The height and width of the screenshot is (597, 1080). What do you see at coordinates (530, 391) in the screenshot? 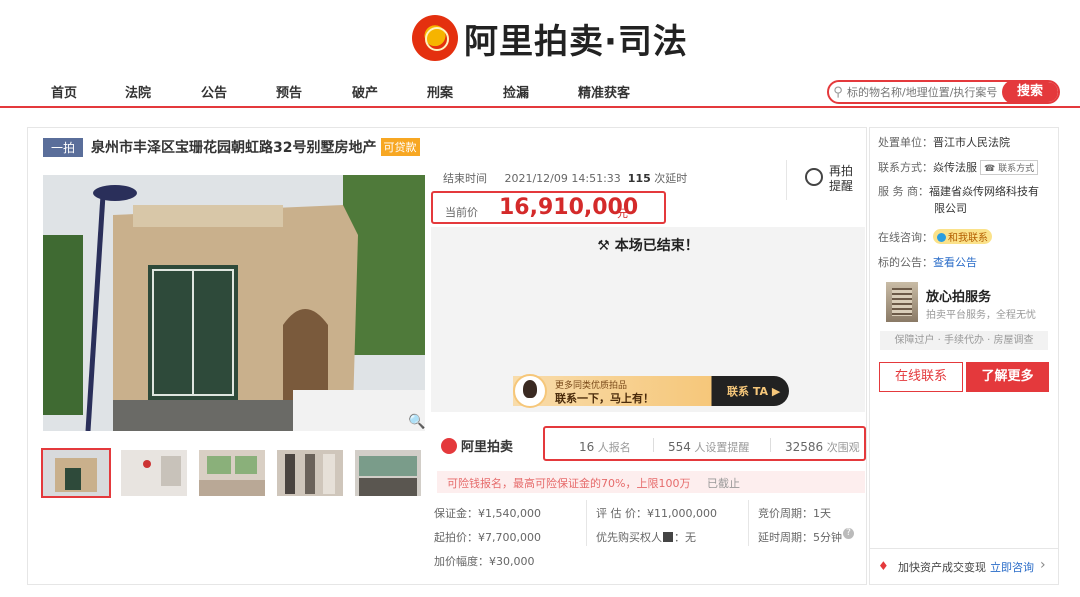
I see `agent-avatar` at bounding box center [530, 391].